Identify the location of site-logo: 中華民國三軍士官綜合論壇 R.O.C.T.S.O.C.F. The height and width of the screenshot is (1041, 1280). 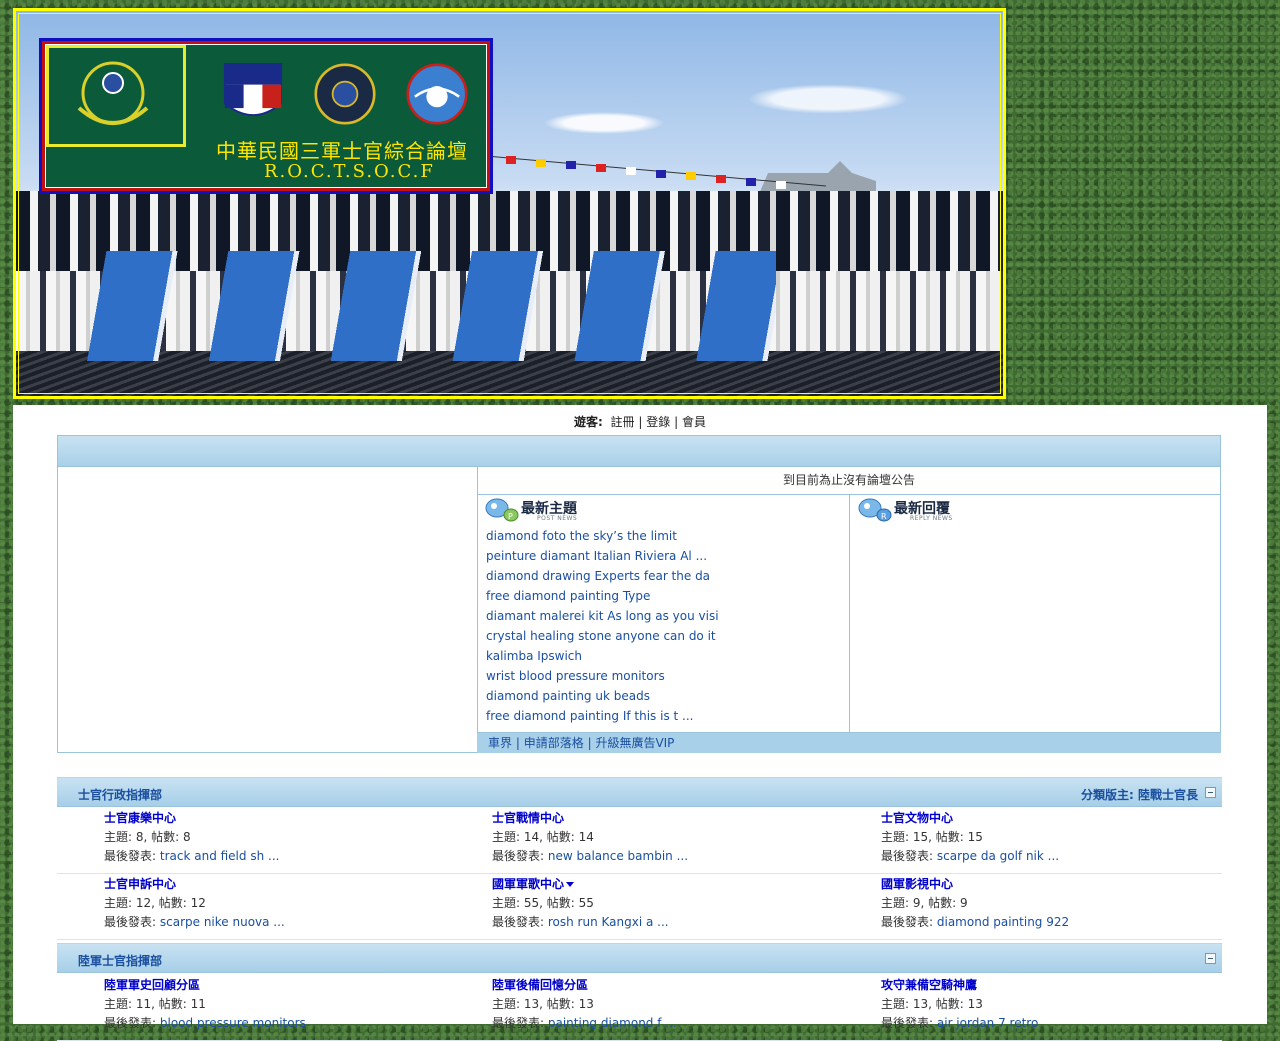
(266, 116).